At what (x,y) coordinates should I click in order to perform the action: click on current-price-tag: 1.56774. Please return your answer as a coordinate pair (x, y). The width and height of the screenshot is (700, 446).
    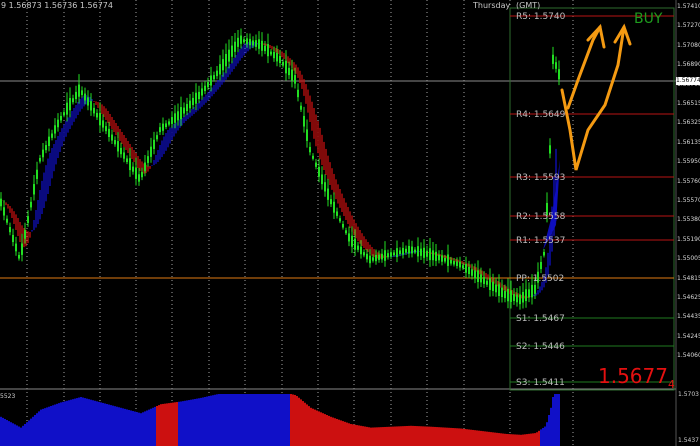
    Looking at the image, I should click on (688, 81).